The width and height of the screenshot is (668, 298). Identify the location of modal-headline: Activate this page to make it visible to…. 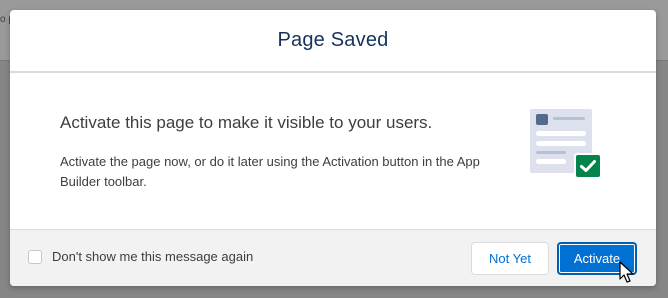
(246, 122).